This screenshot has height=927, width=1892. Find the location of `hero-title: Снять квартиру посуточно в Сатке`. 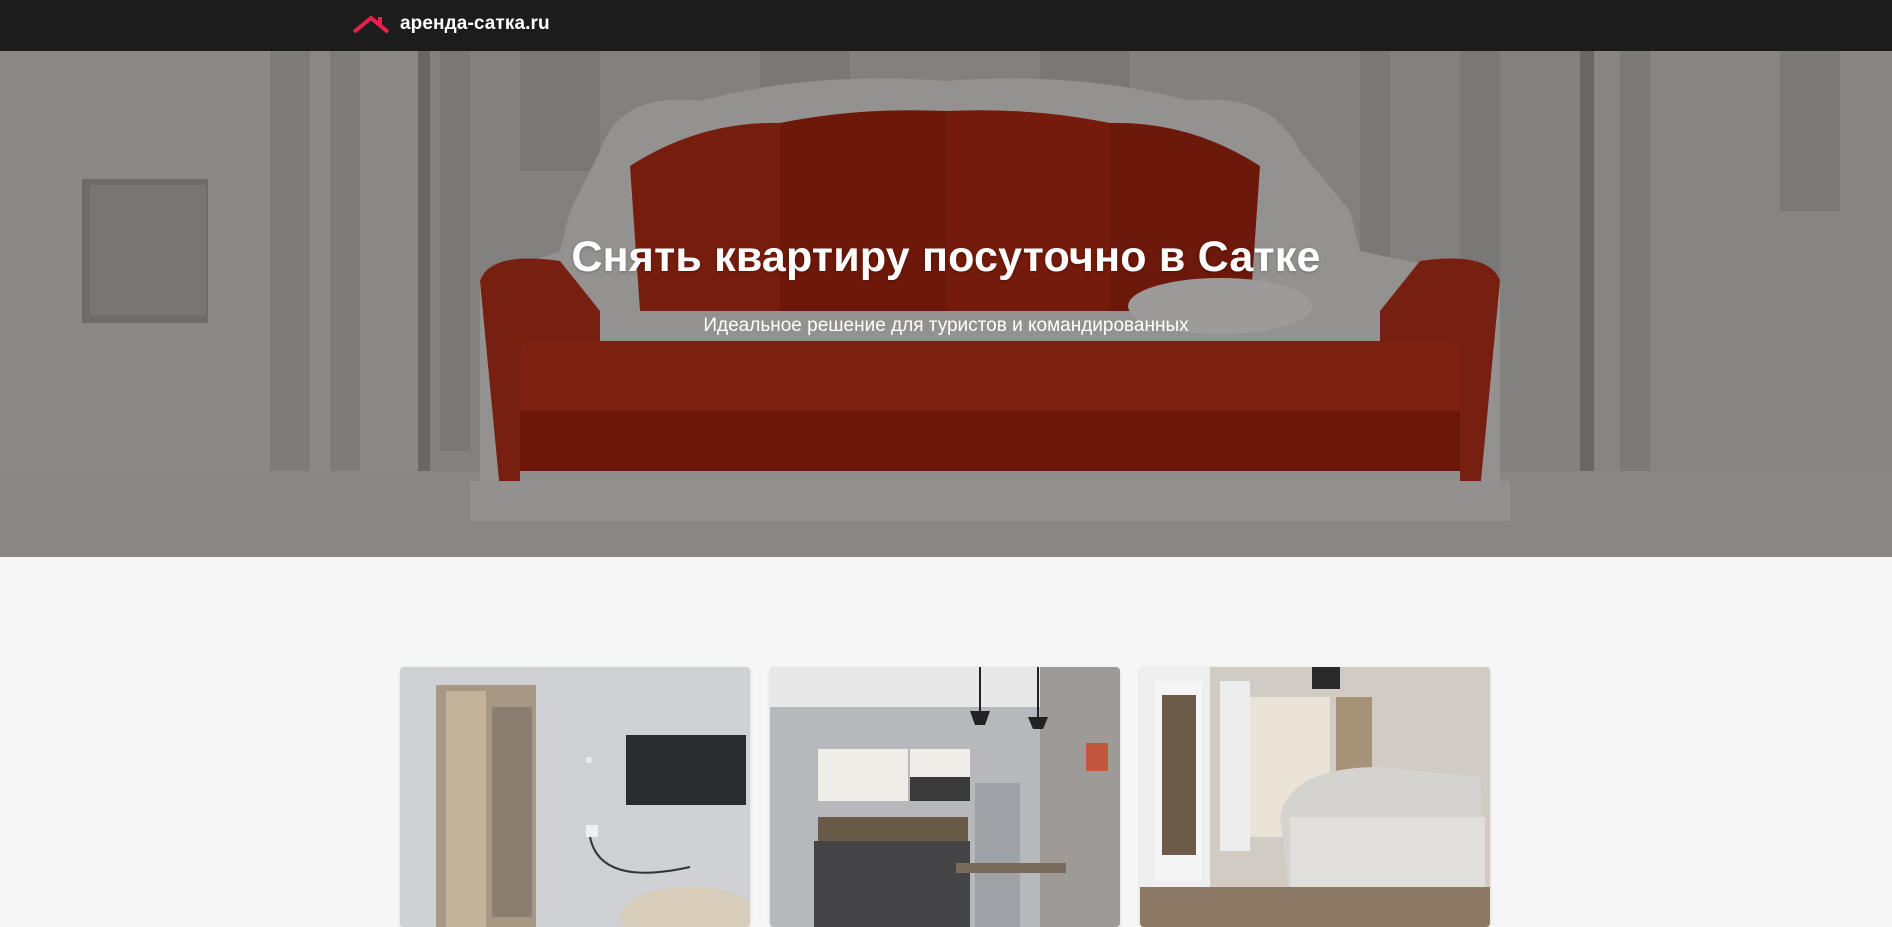

hero-title: Снять квартиру посуточно в Сатке is located at coordinates (946, 257).